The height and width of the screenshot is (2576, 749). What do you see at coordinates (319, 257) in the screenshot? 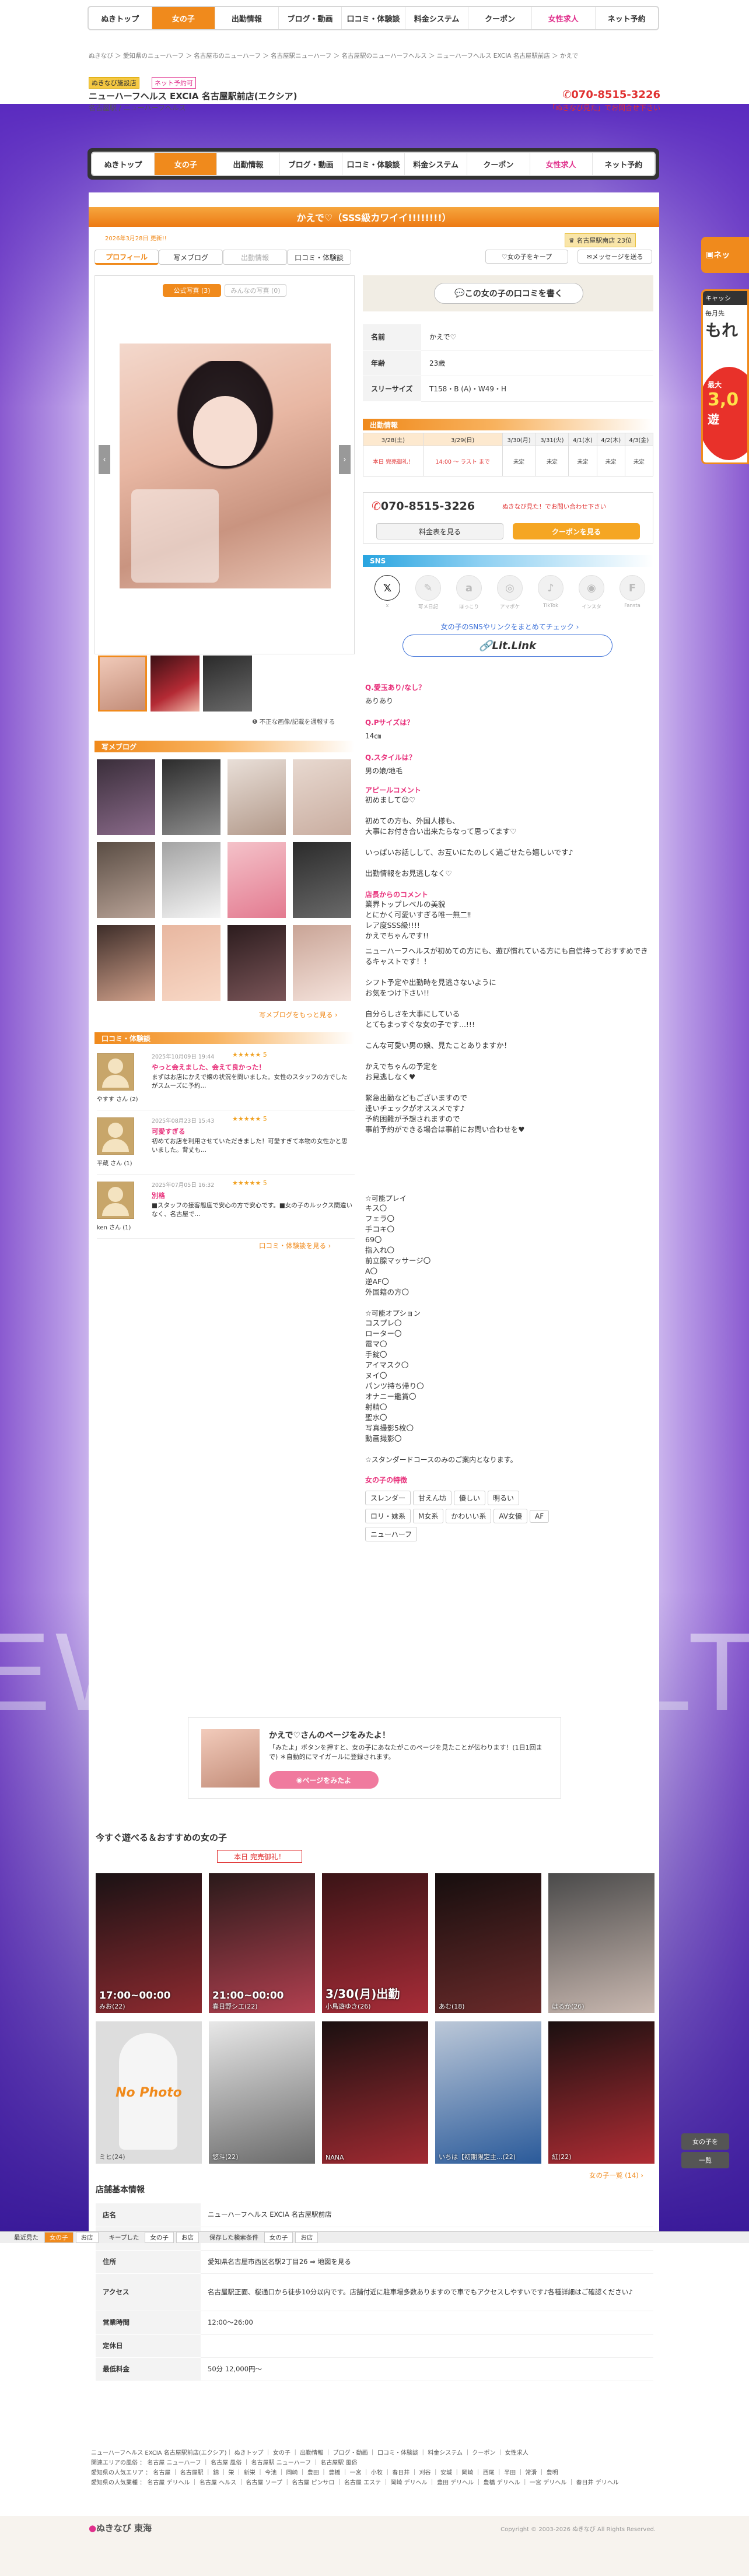
I see `tab-reviews: 口コミ・体験談` at bounding box center [319, 257].